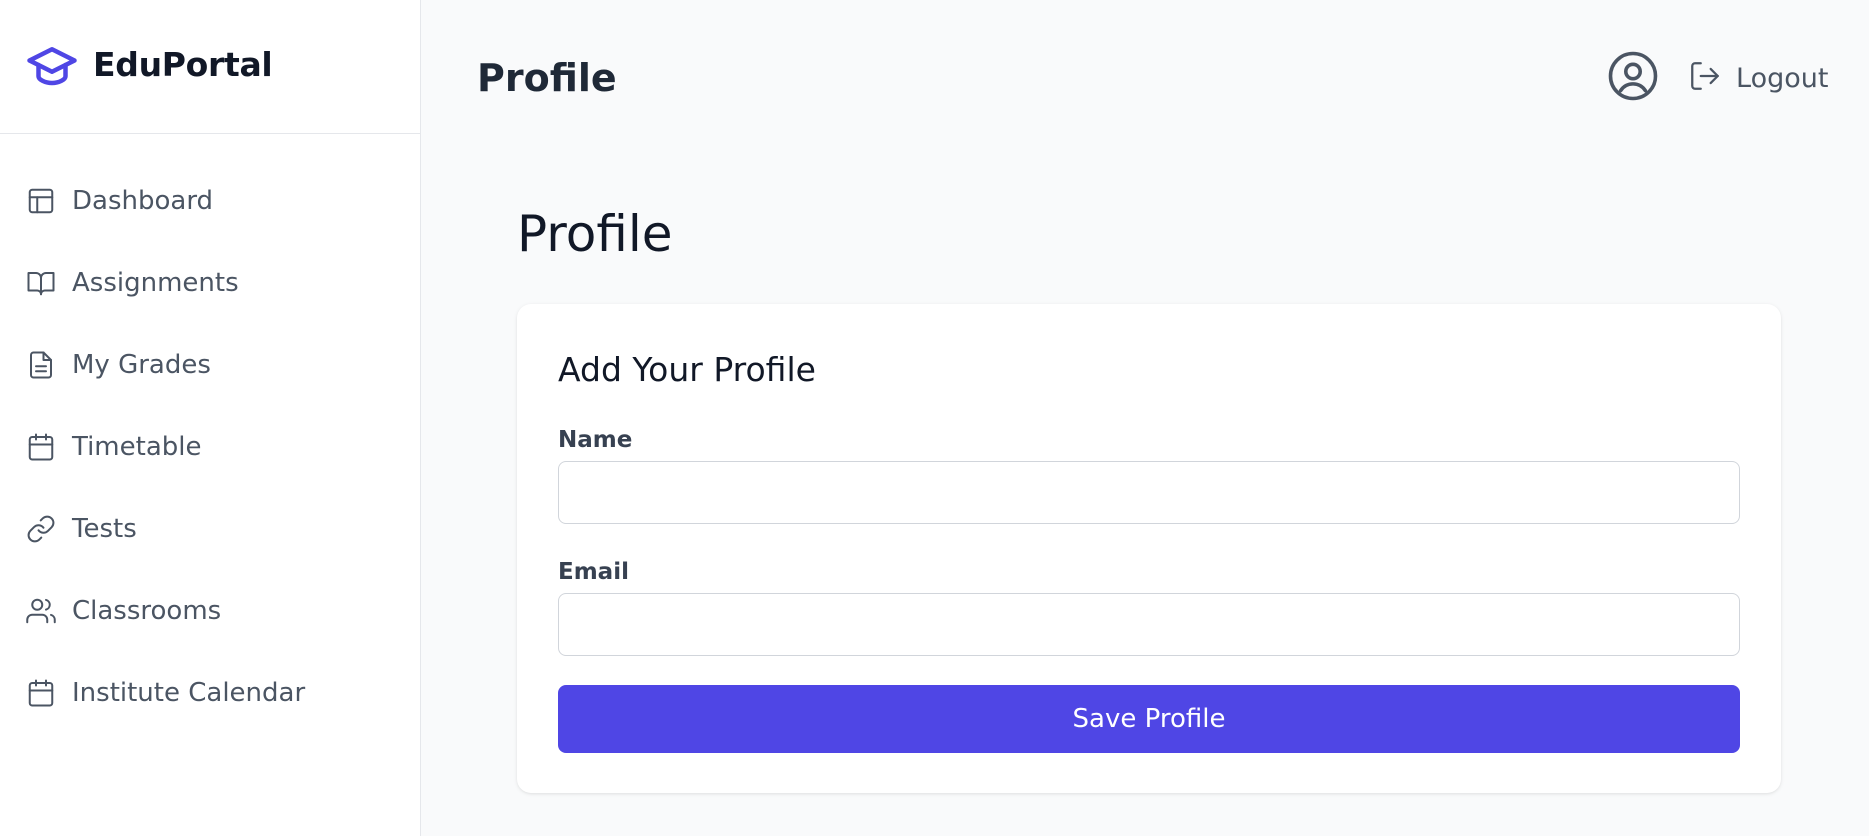  What do you see at coordinates (104, 529) in the screenshot?
I see `sidebar-item-label: Tests` at bounding box center [104, 529].